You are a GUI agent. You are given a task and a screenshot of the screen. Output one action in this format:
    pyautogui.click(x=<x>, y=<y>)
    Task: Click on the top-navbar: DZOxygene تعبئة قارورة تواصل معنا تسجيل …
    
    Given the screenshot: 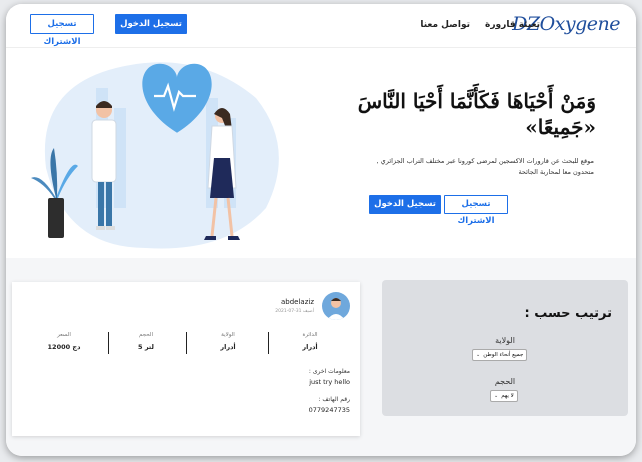 What is the action you would take?
    pyautogui.click(x=321, y=26)
    